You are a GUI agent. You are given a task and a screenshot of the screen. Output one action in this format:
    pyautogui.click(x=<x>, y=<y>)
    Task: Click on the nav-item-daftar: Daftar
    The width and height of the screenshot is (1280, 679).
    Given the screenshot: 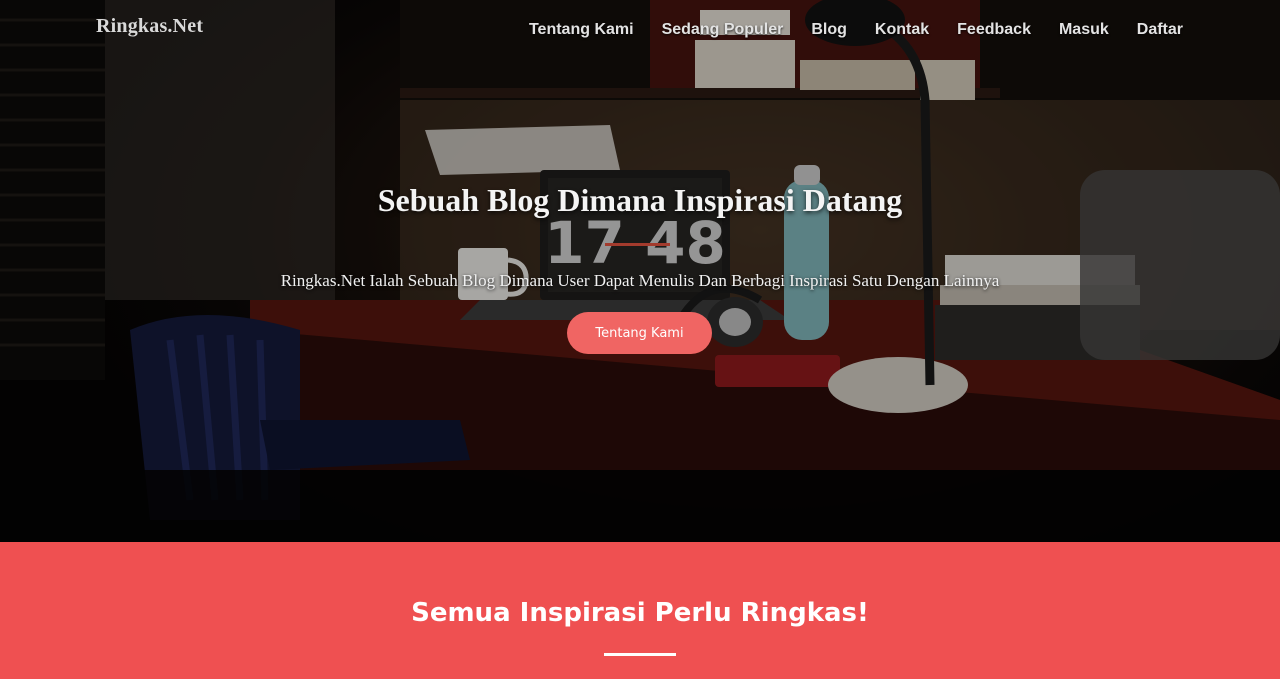 What is the action you would take?
    pyautogui.click(x=1160, y=30)
    